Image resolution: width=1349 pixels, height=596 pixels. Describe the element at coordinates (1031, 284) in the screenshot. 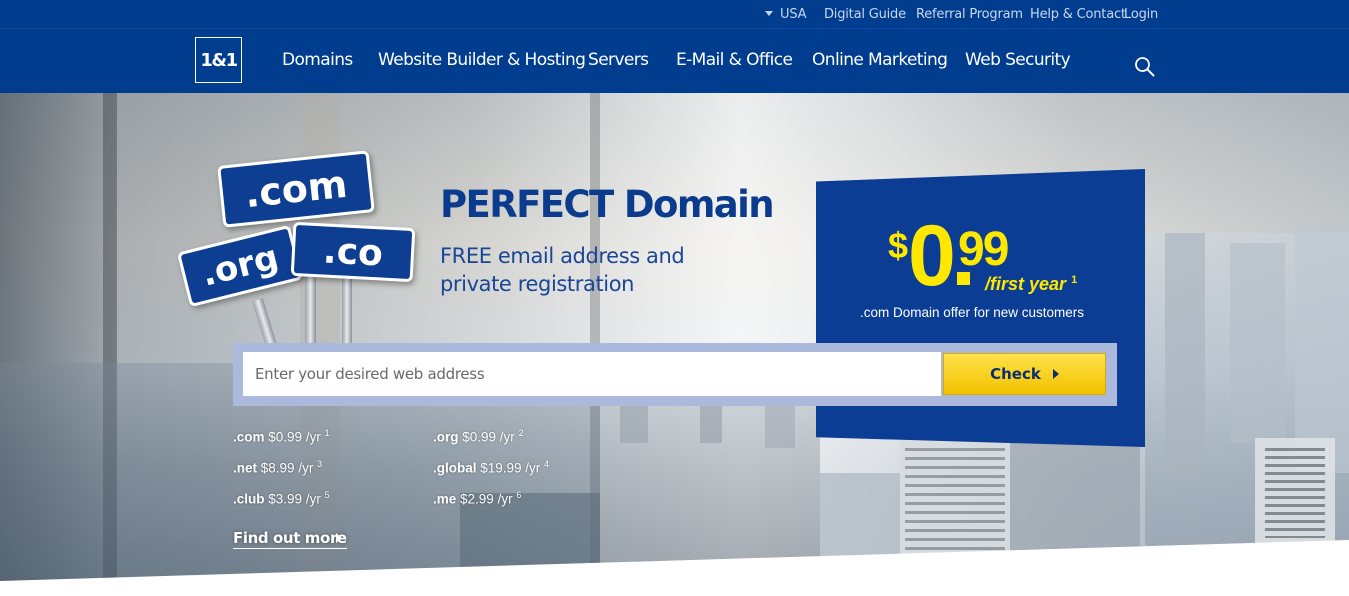

I see `price-period: /first year 1` at that location.